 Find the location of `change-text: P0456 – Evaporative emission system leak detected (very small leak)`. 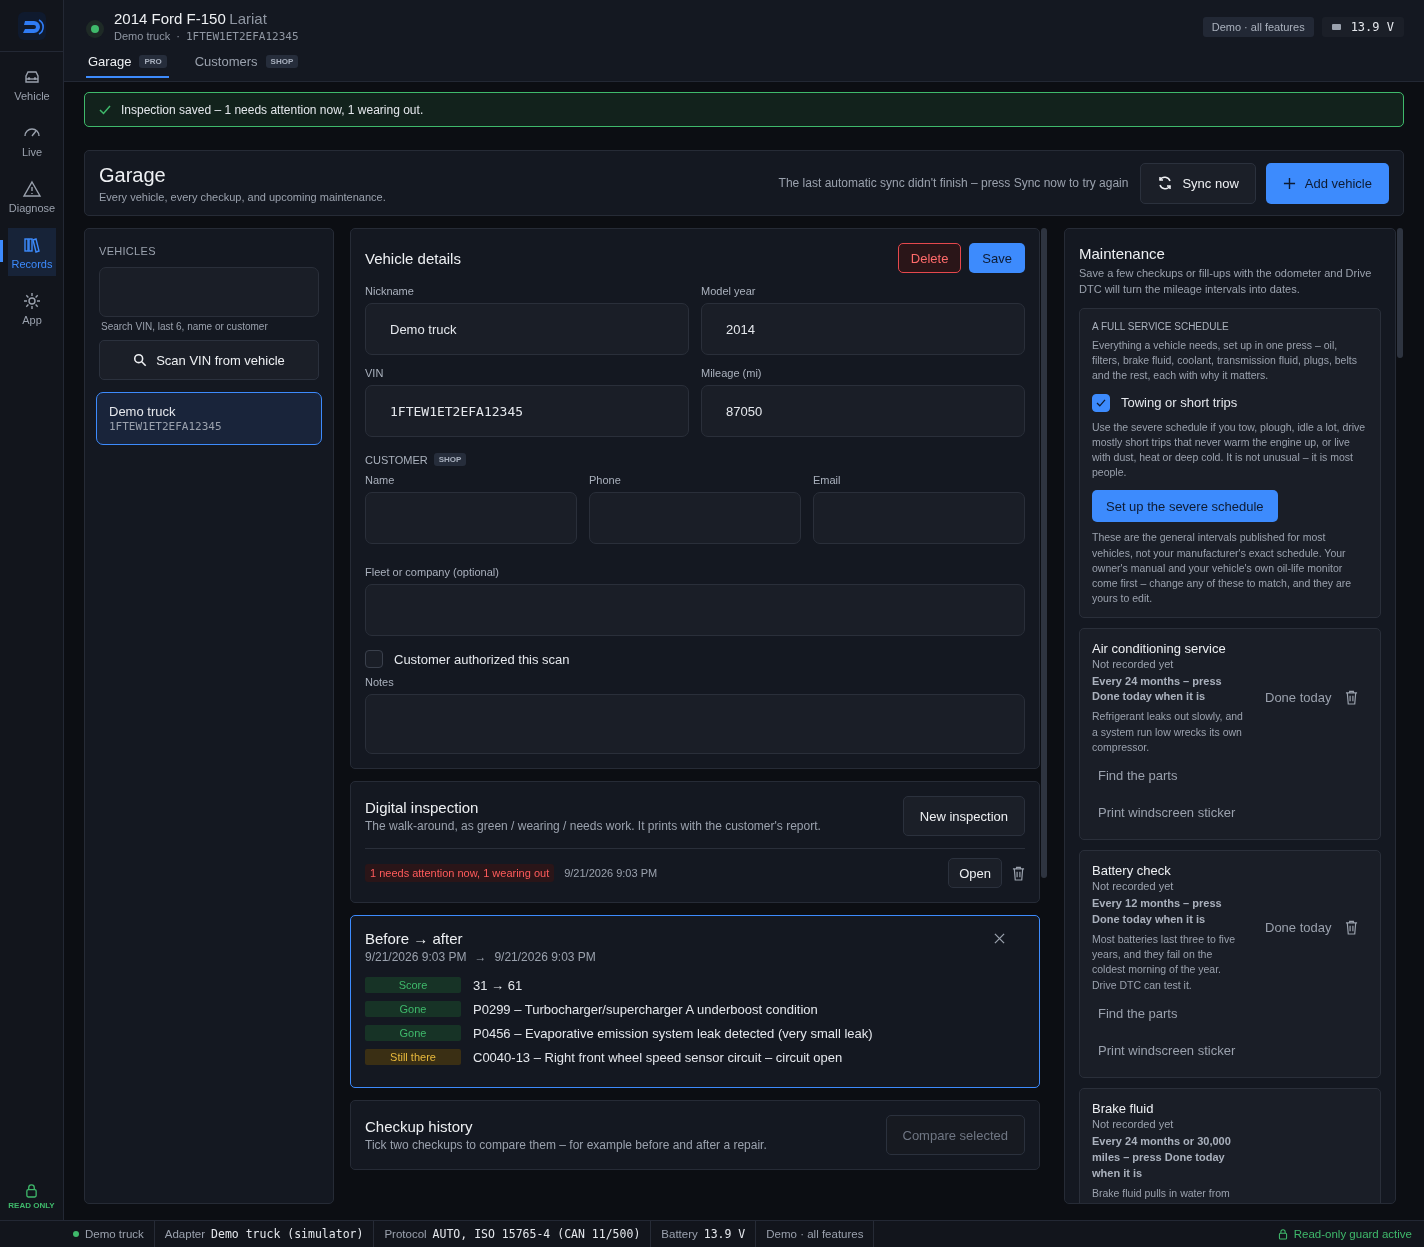

change-text: P0456 – Evaporative emission system leak detected (very small leak) is located at coordinates (673, 1033).